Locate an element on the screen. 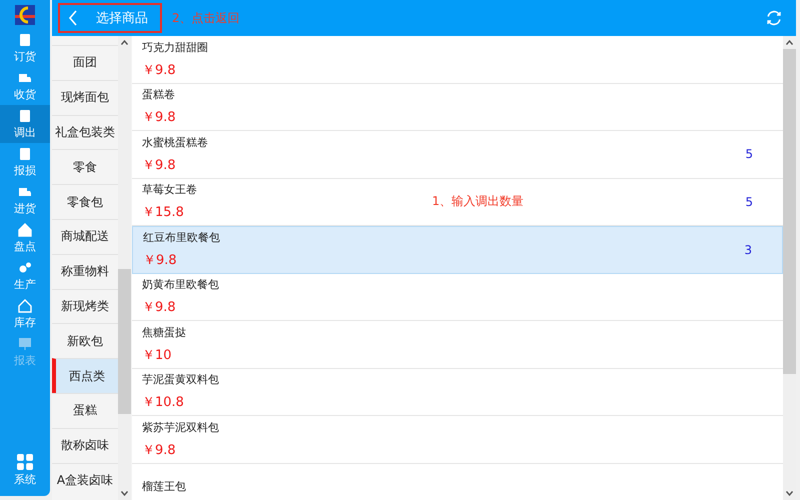 Image resolution: width=800 pixels, height=500 pixels. product-row: 奶黄布里欧餐包 ￥9.8 is located at coordinates (457, 297).